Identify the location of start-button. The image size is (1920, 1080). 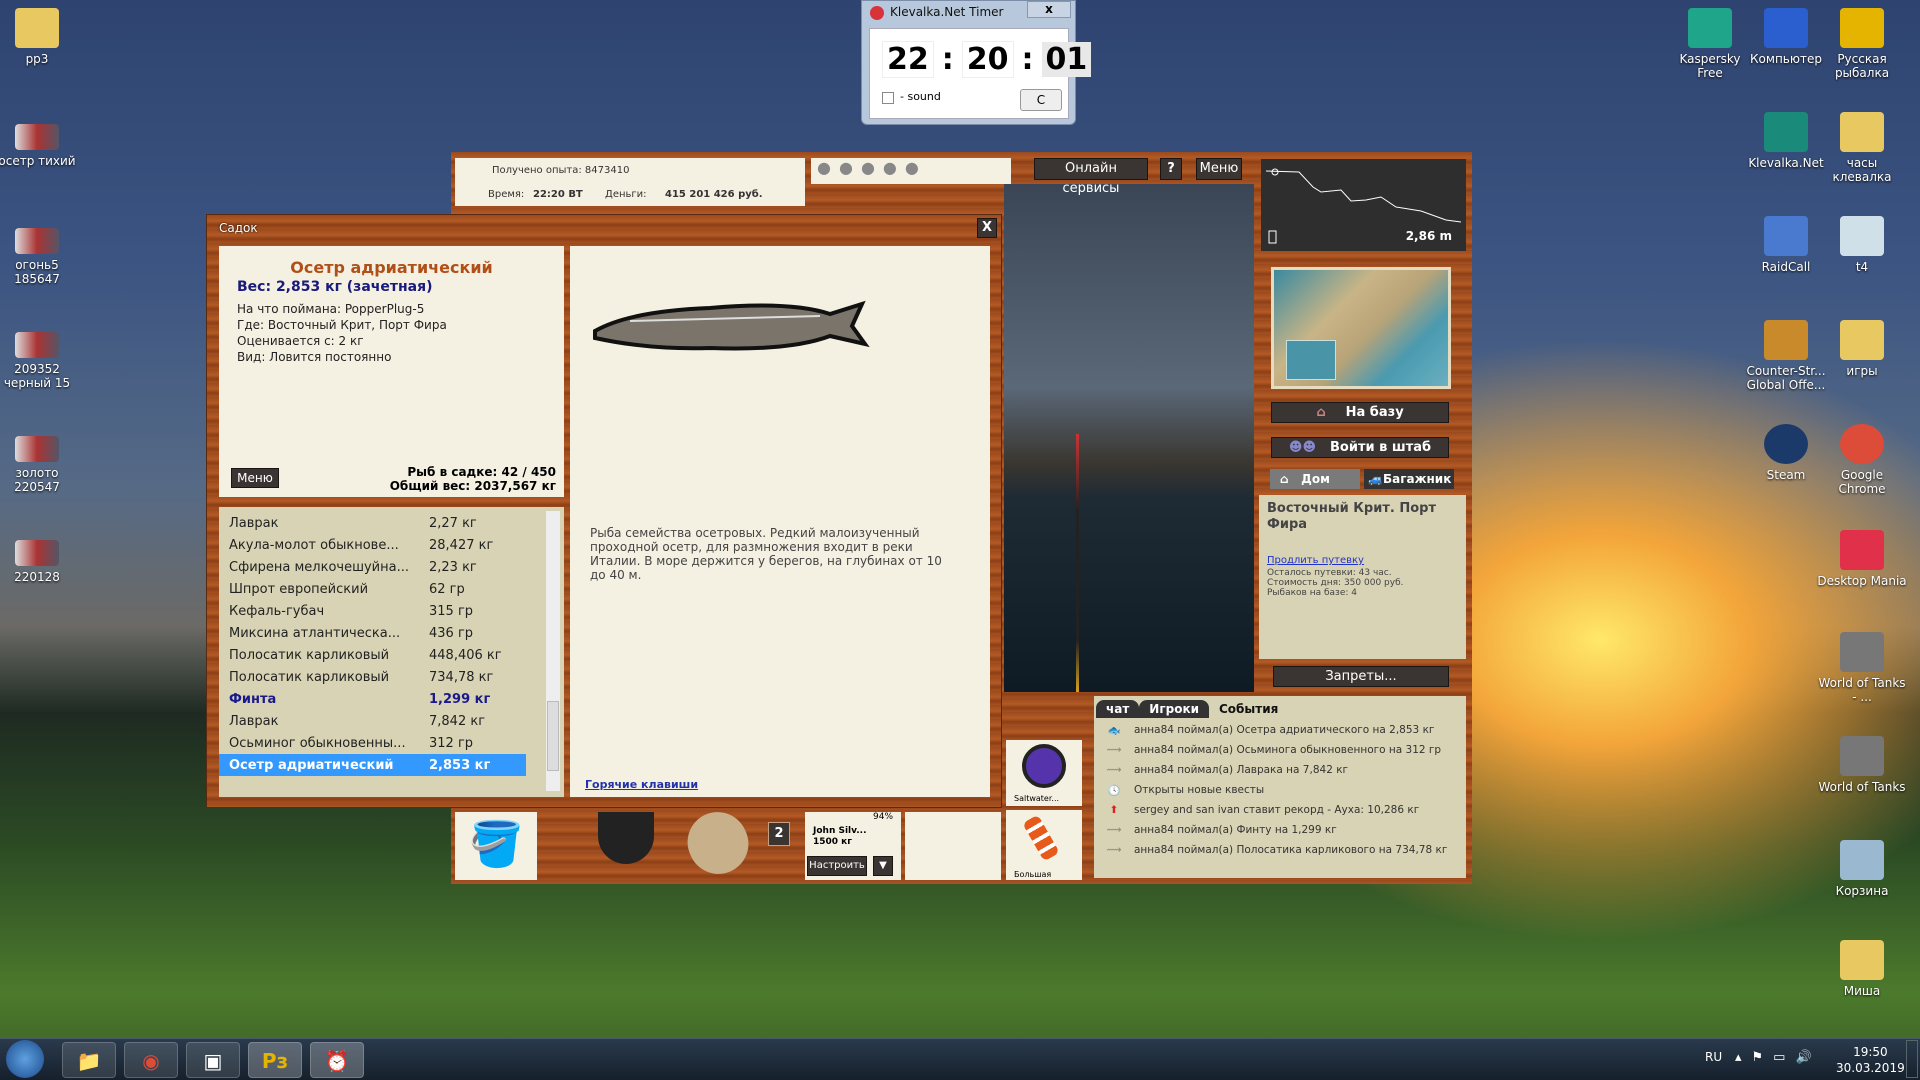
(25, 1059).